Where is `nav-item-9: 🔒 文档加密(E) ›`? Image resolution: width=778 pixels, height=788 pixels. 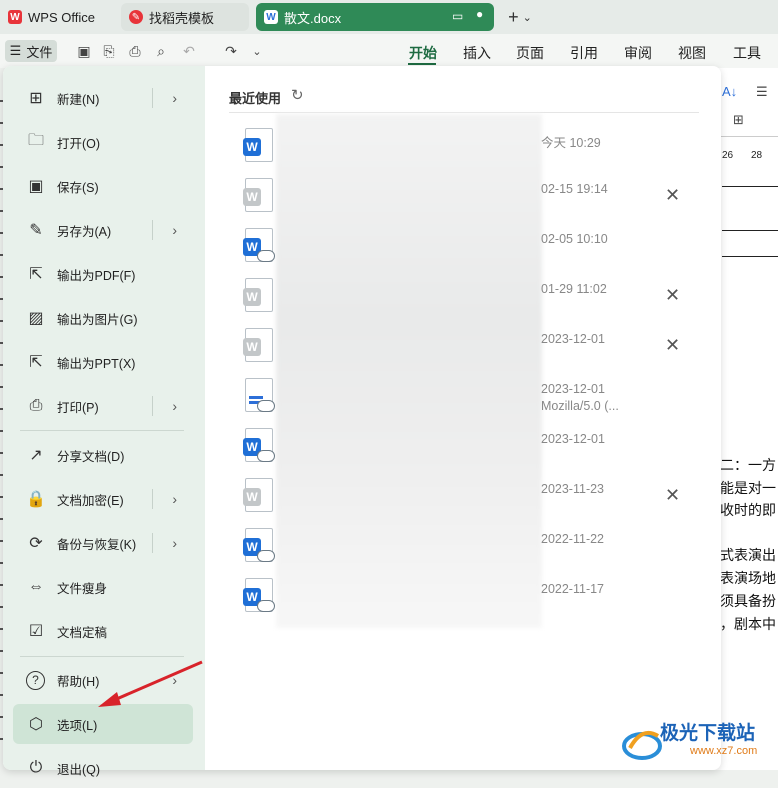 nav-item-9: 🔒 文档加密(E) › is located at coordinates (103, 499).